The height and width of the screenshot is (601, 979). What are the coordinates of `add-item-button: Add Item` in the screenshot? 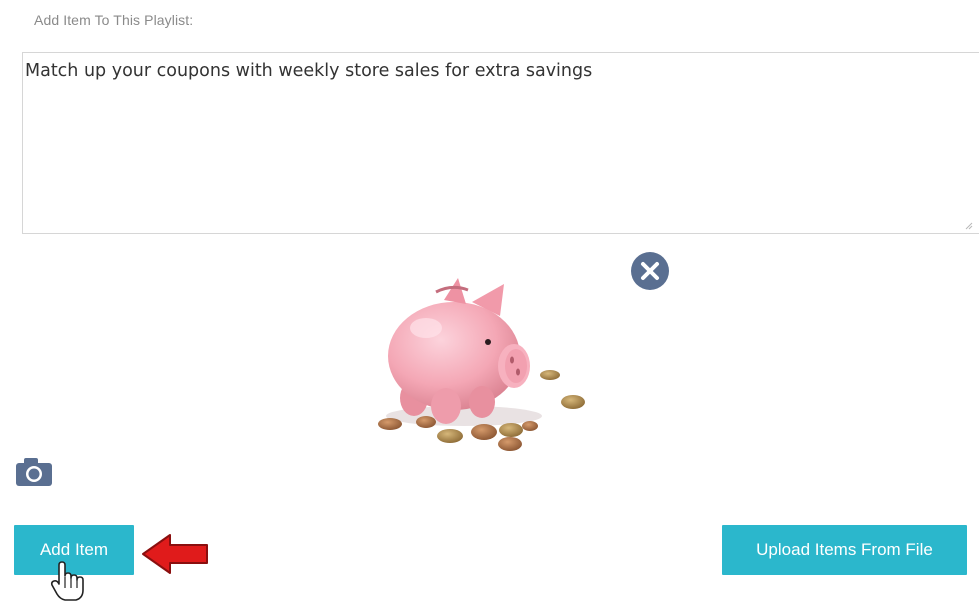 It's located at (74, 550).